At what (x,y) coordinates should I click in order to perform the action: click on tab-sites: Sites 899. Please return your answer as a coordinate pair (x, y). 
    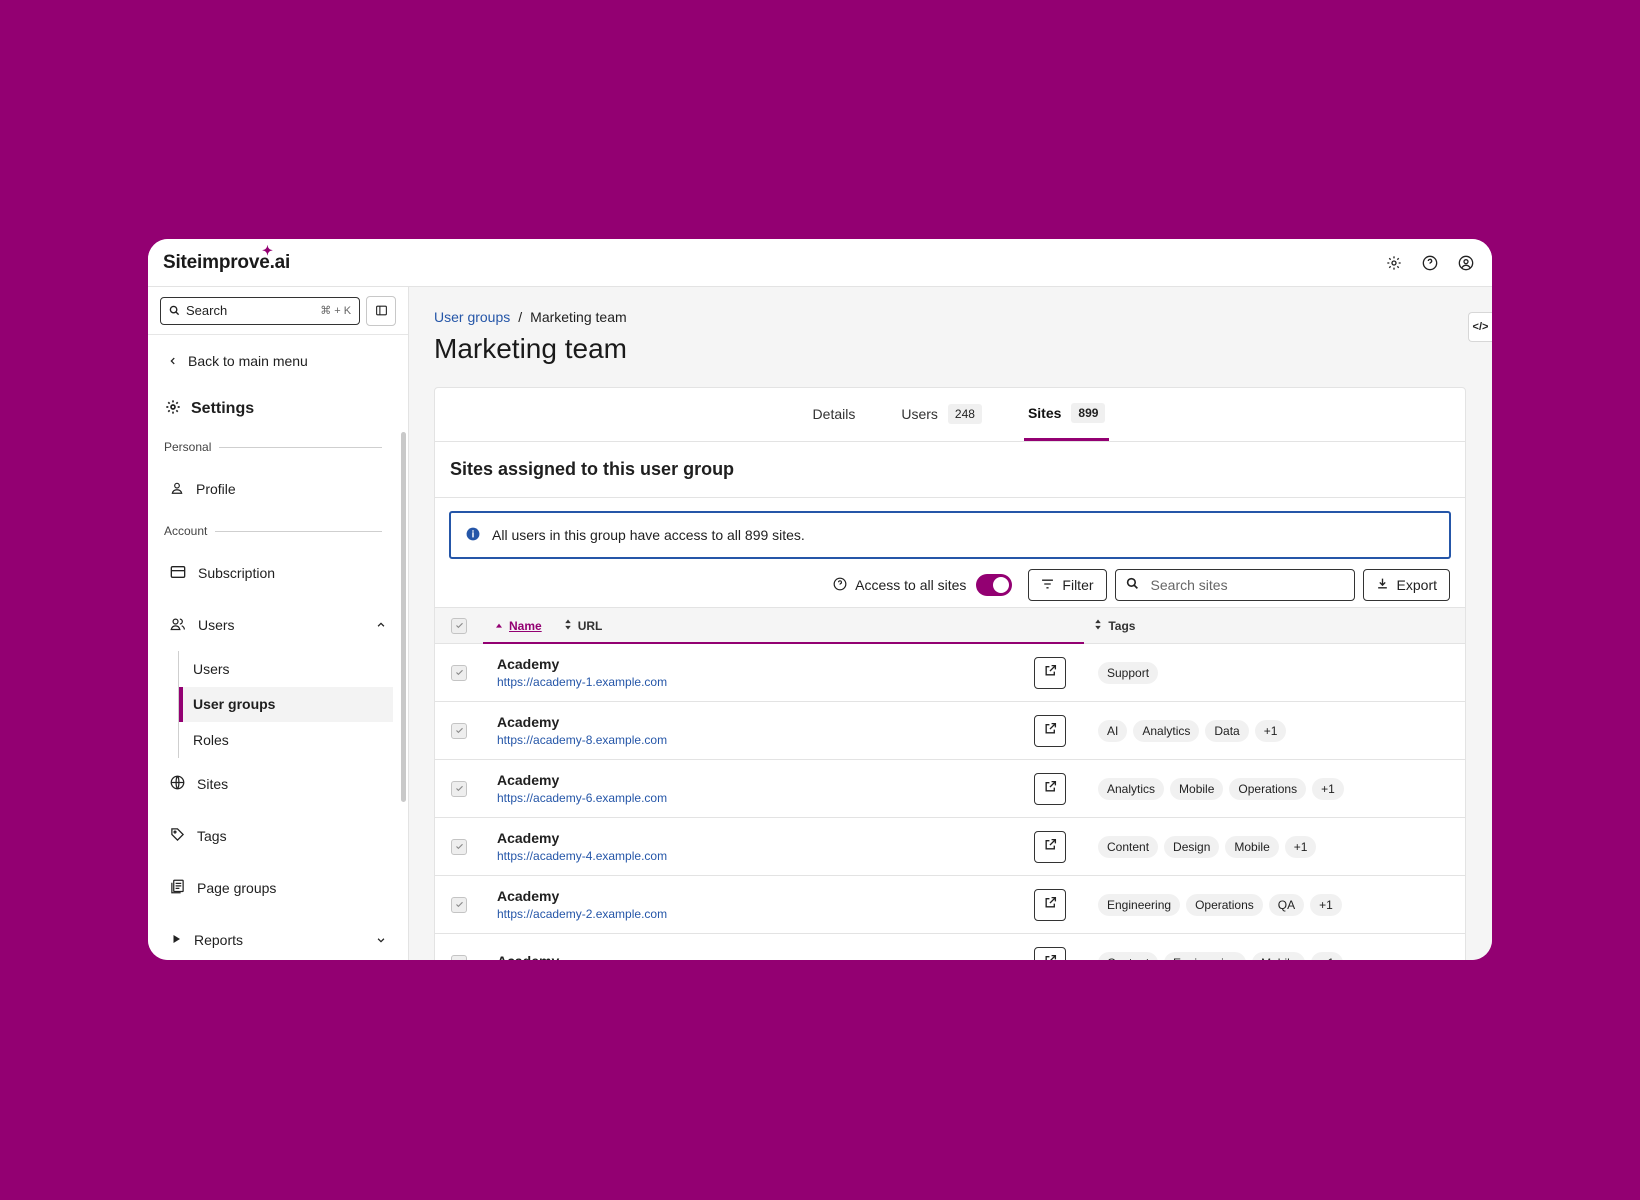
    Looking at the image, I should click on (1066, 414).